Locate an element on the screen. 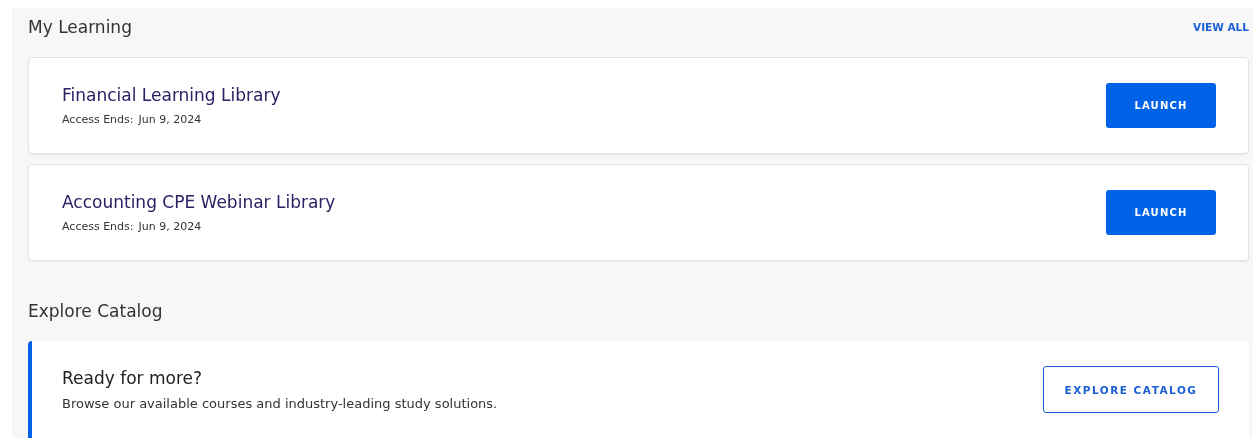 The width and height of the screenshot is (1253, 438). promo-text: Browse our available courses and industry-leading study solutions. is located at coordinates (280, 403).